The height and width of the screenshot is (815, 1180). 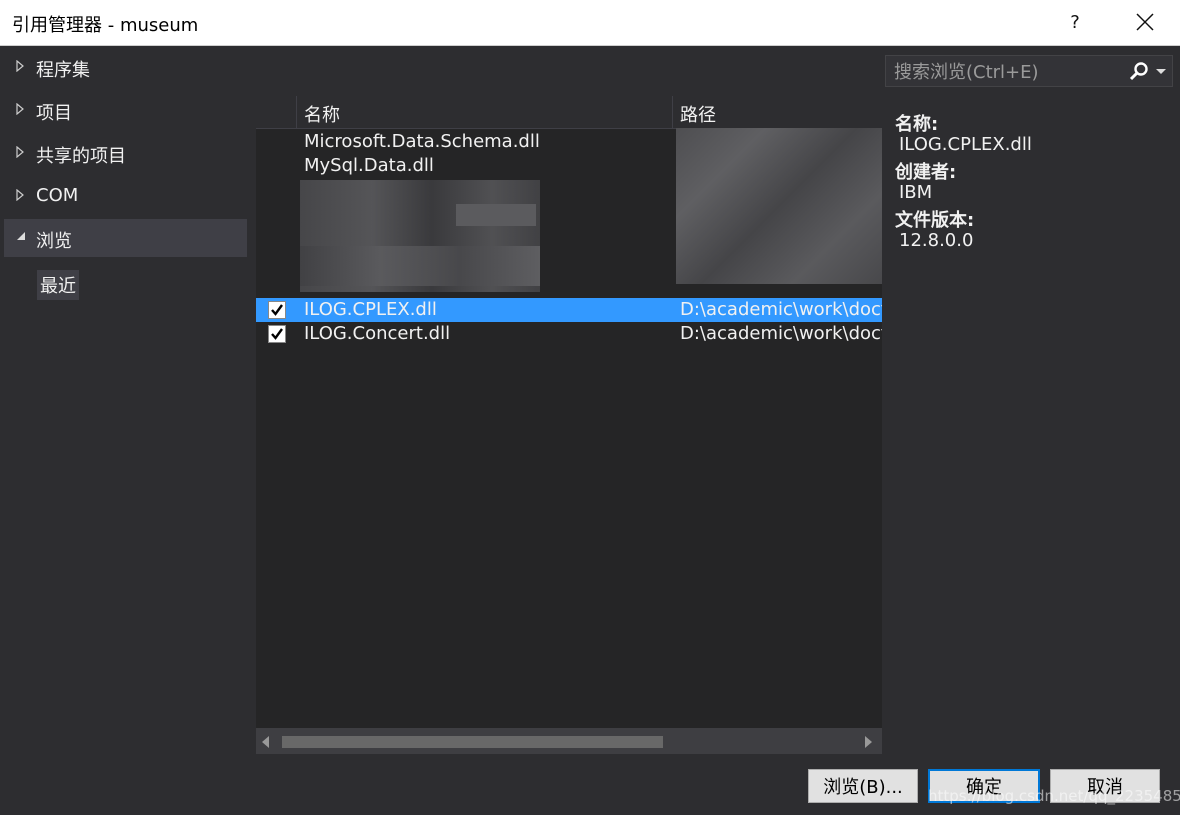 What do you see at coordinates (54, 241) in the screenshot?
I see `sidebar-item-label: 浏览` at bounding box center [54, 241].